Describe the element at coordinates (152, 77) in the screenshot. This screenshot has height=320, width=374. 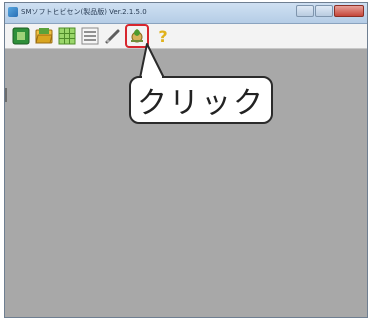
I see `callout-seam` at that location.